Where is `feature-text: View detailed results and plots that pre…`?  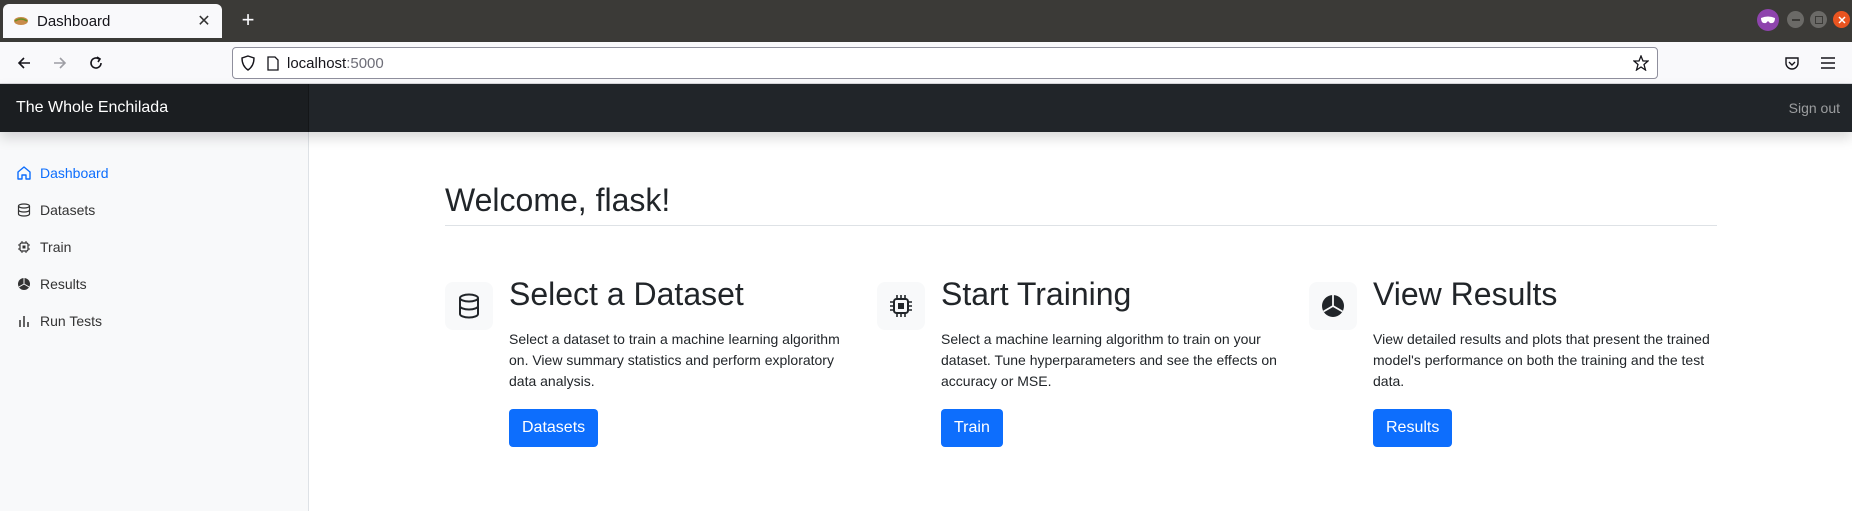
feature-text: View detailed results and plots that pre… is located at coordinates (1541, 360).